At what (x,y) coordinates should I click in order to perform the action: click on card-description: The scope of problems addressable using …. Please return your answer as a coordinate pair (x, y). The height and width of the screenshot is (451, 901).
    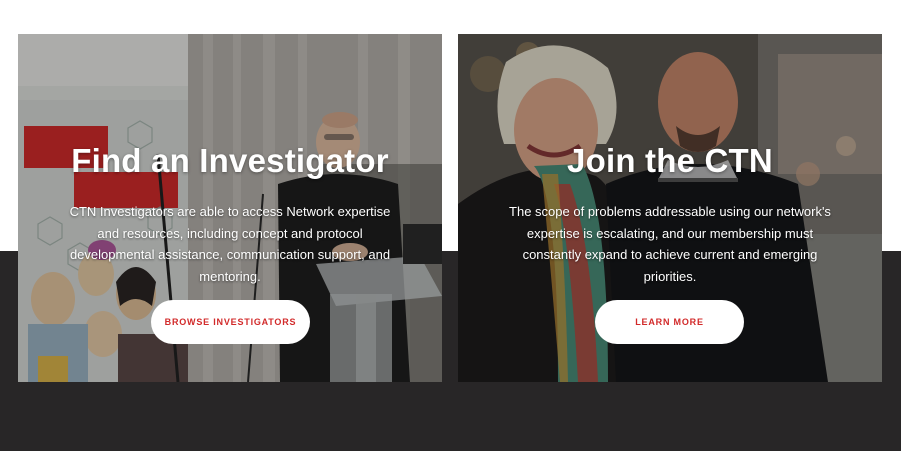
    Looking at the image, I should click on (670, 244).